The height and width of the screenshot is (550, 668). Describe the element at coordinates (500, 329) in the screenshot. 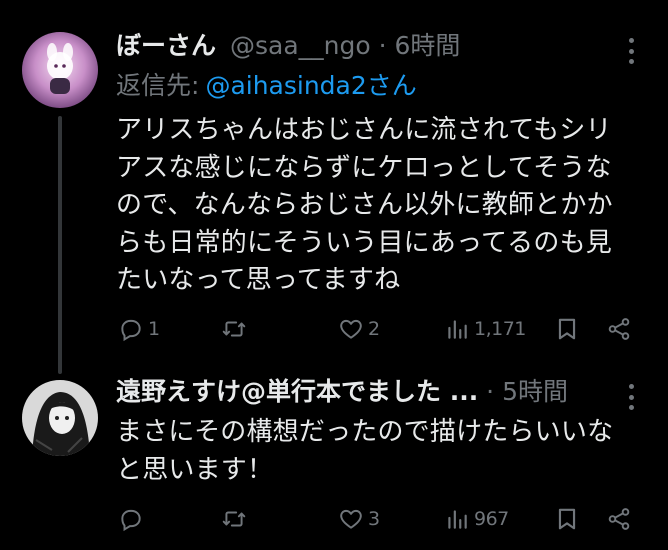

I see `views-count: 1,171` at that location.